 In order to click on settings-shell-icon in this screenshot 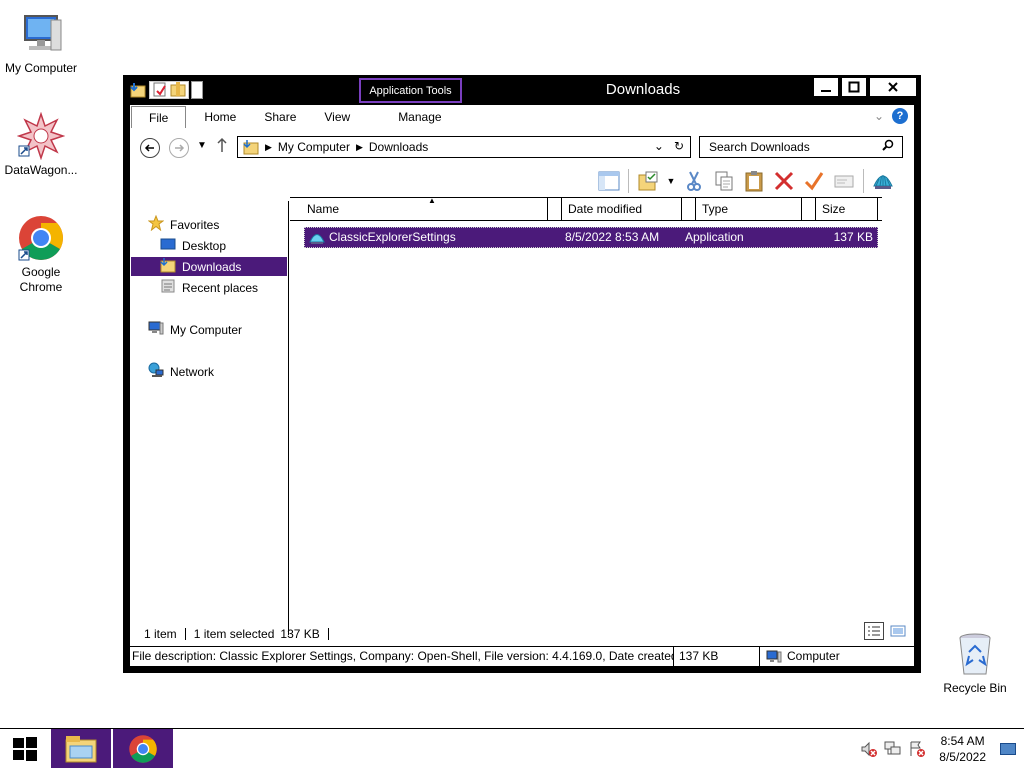, I will do `click(883, 181)`.